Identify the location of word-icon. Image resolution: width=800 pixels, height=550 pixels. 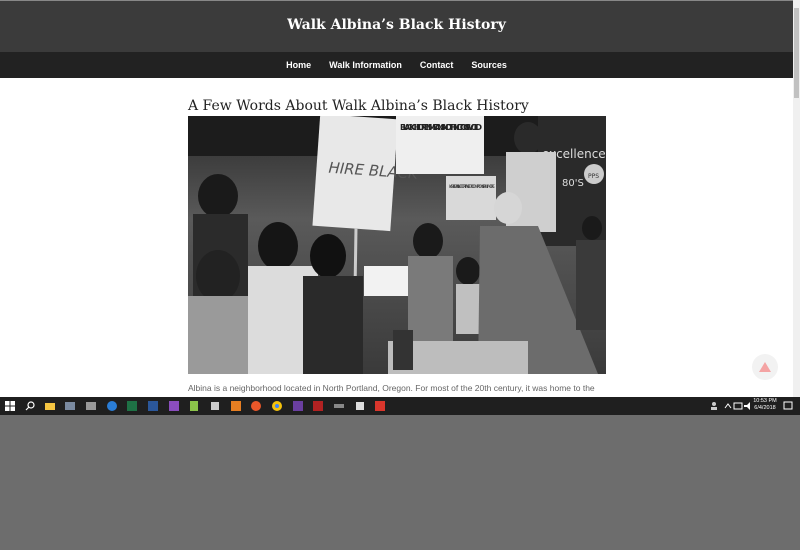
(153, 406).